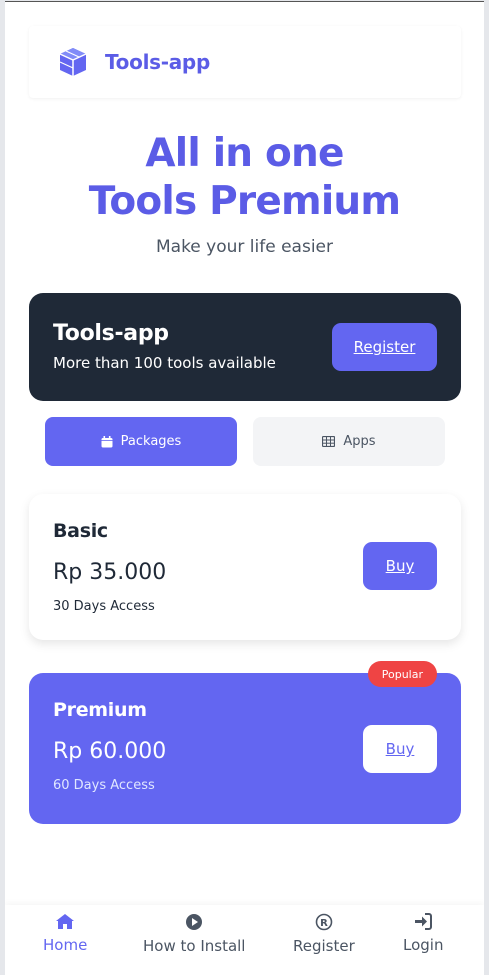  I want to click on svg-text: R, so click(324, 923).